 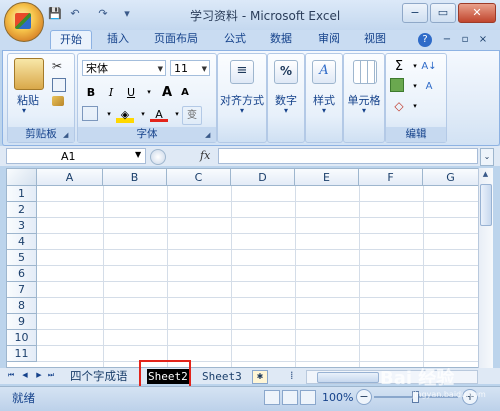 What do you see at coordinates (22, 290) in the screenshot?
I see `row-header: 7` at bounding box center [22, 290].